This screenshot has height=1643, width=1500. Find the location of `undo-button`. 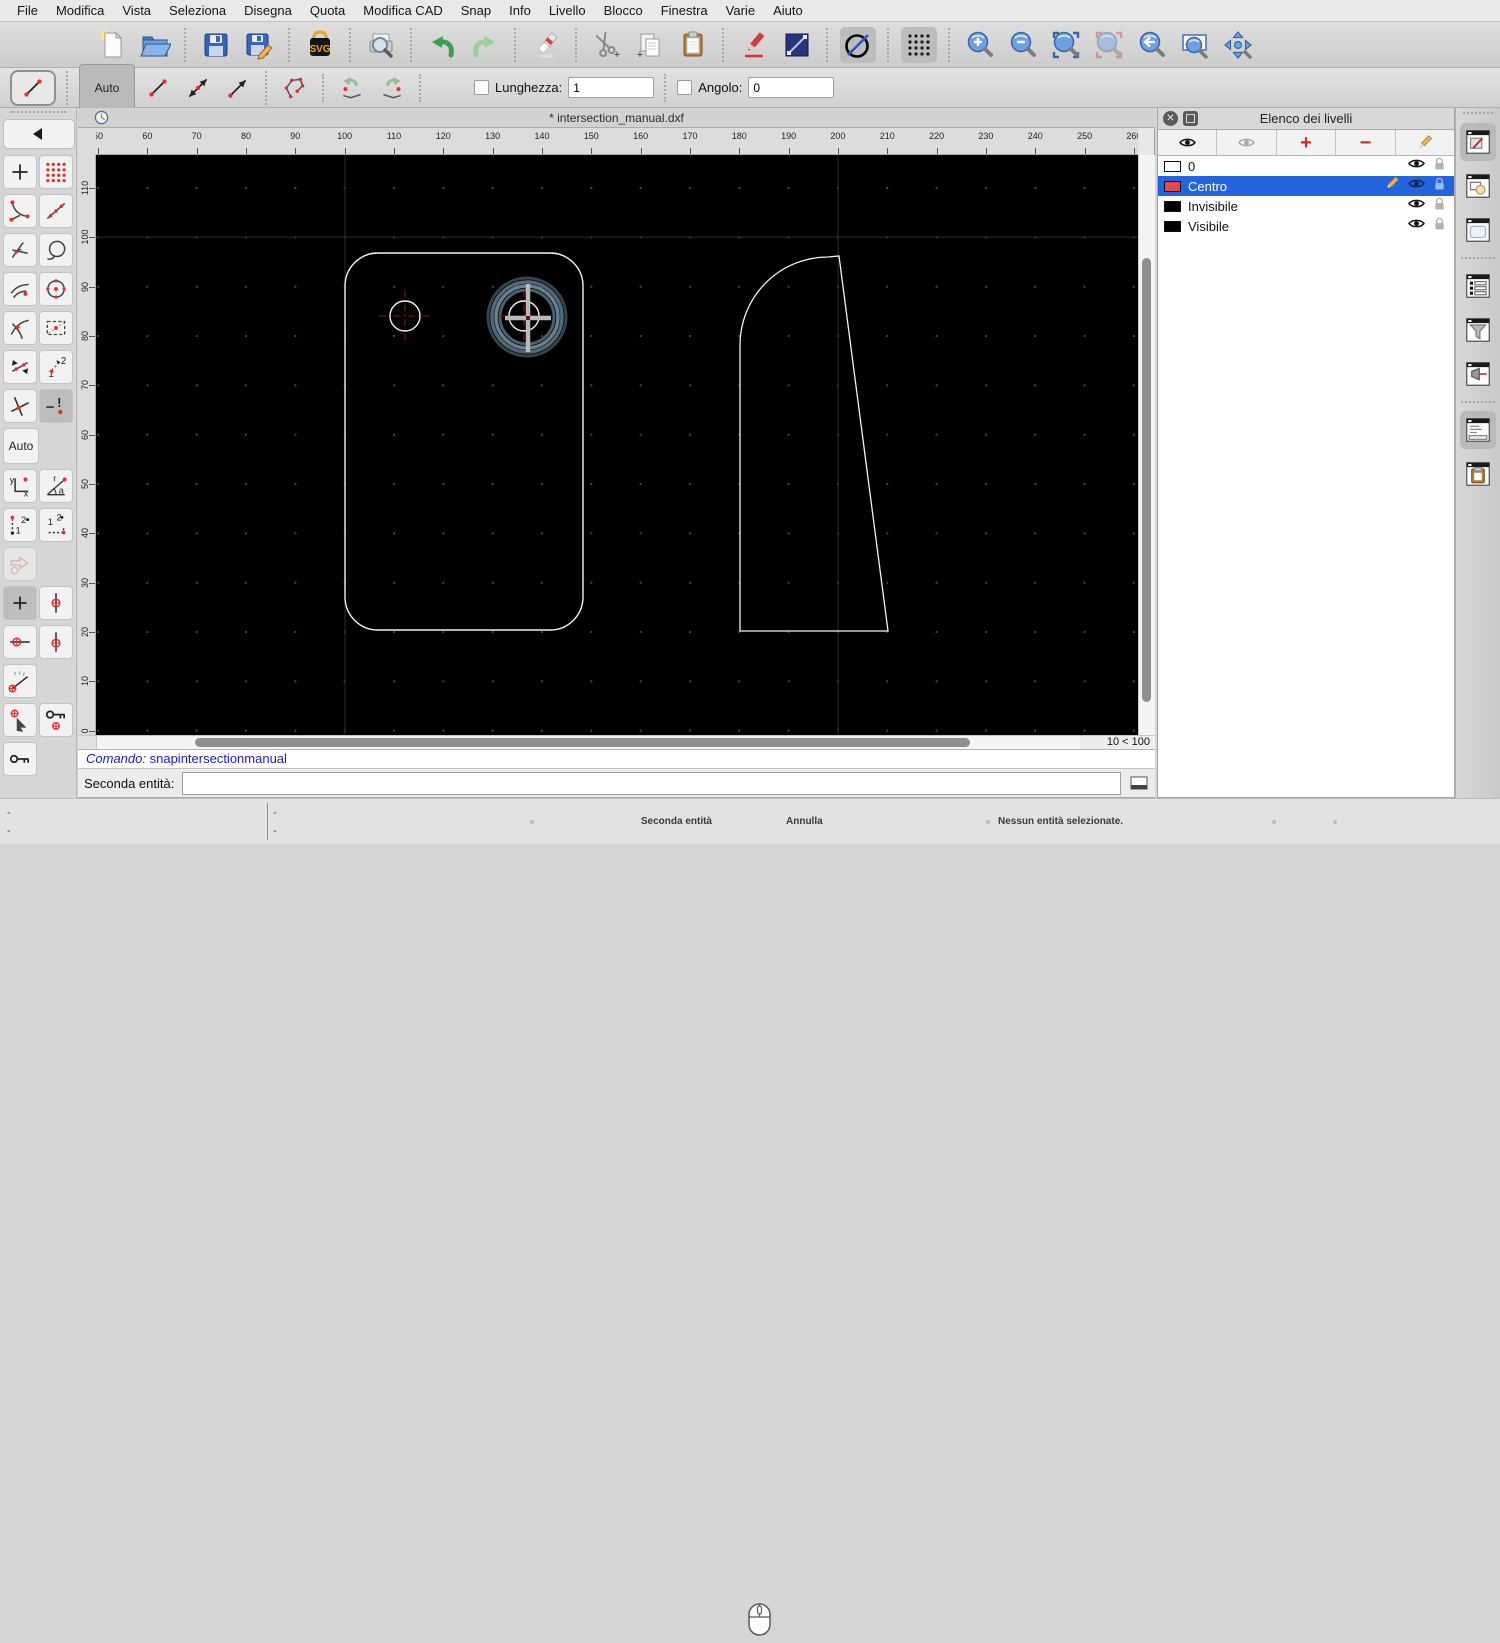

undo-button is located at coordinates (442, 45).